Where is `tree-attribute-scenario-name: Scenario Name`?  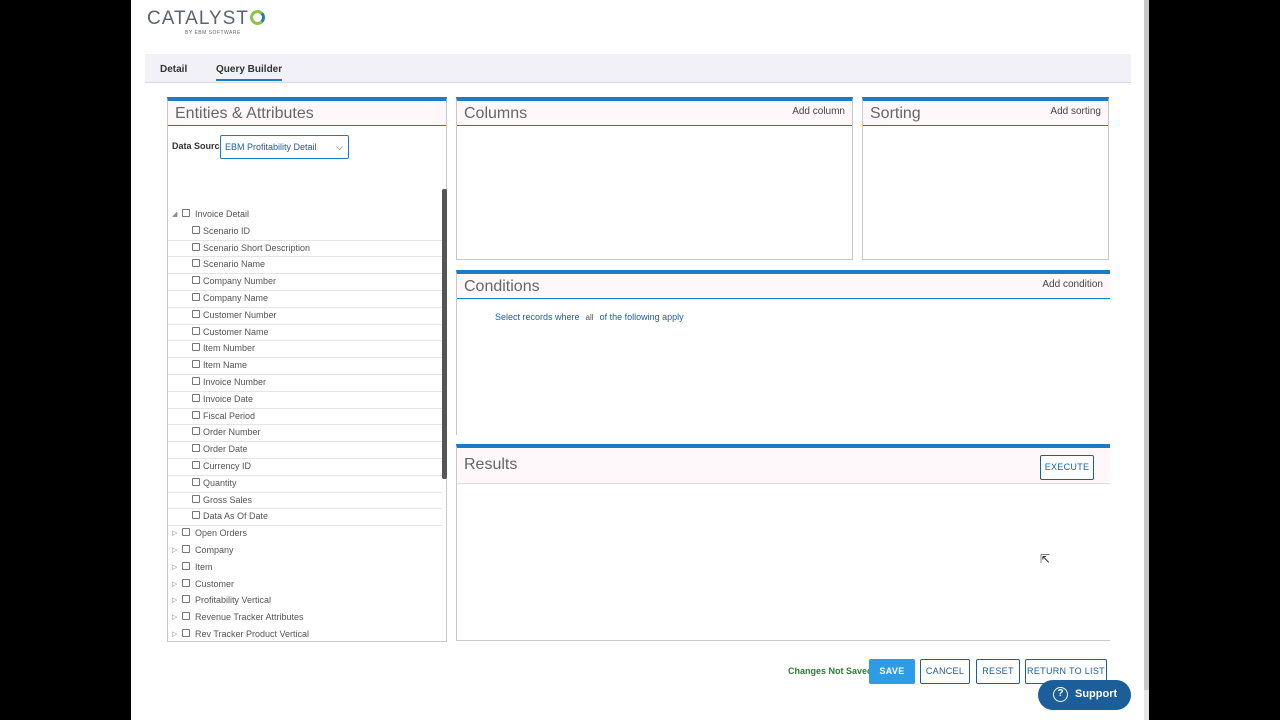 tree-attribute-scenario-name: Scenario Name is located at coordinates (305, 266).